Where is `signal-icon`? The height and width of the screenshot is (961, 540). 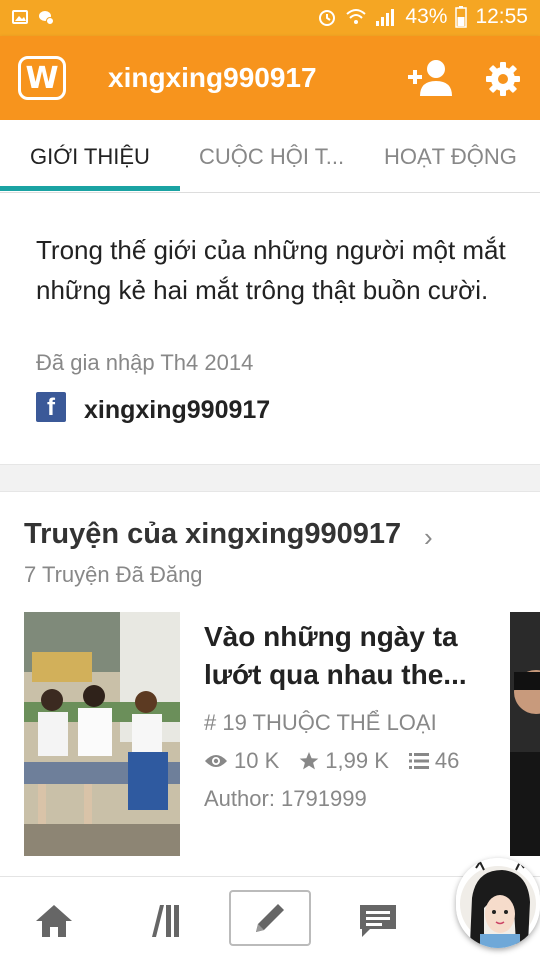 signal-icon is located at coordinates (385, 17).